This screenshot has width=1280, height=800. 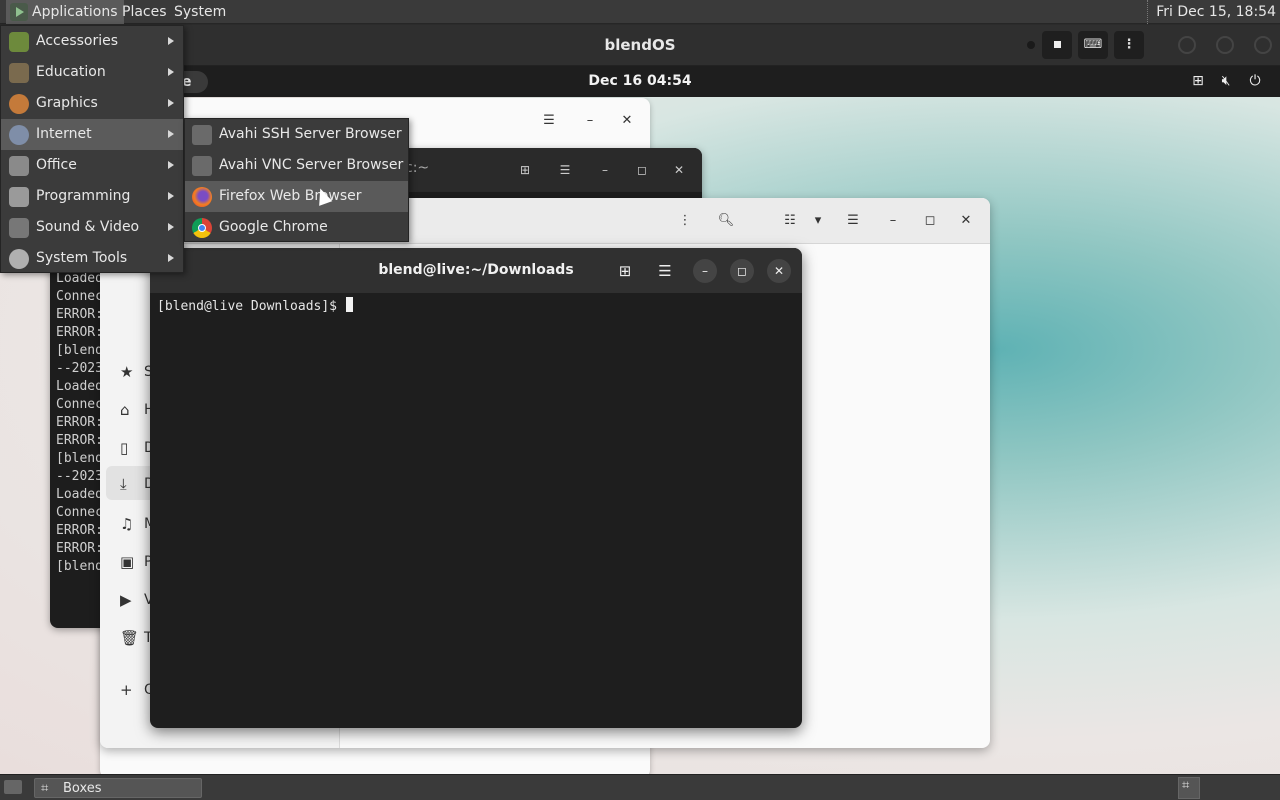 I want to click on submenu-item-avahi-vnc: Avahi VNC Server Browser, so click(x=296, y=165).